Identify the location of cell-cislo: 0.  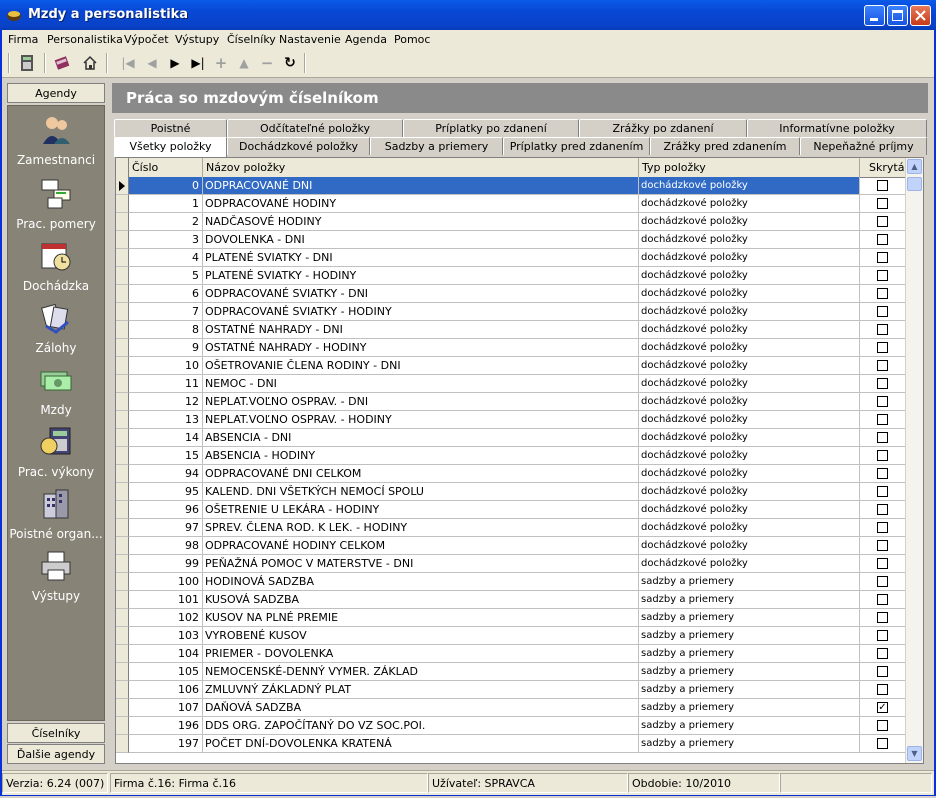
(166, 186).